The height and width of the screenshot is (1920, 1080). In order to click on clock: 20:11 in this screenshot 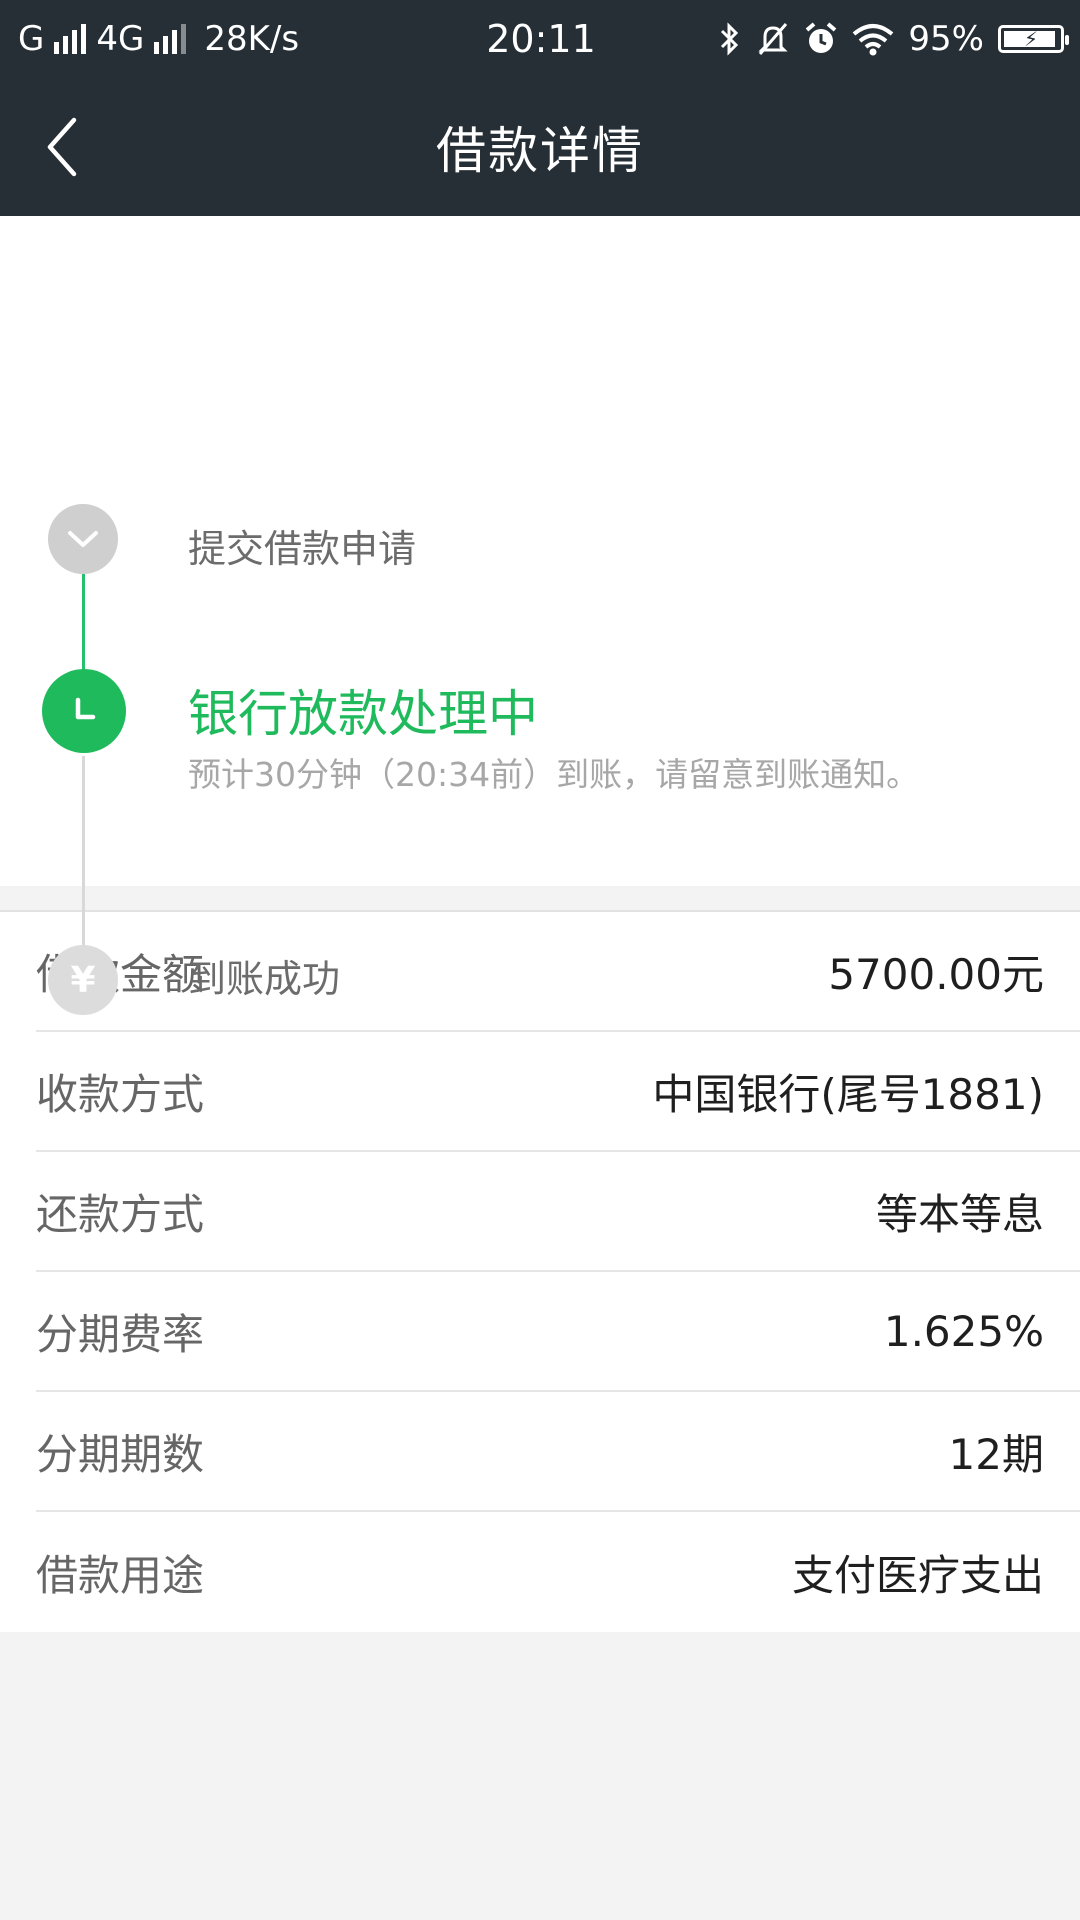, I will do `click(541, 39)`.